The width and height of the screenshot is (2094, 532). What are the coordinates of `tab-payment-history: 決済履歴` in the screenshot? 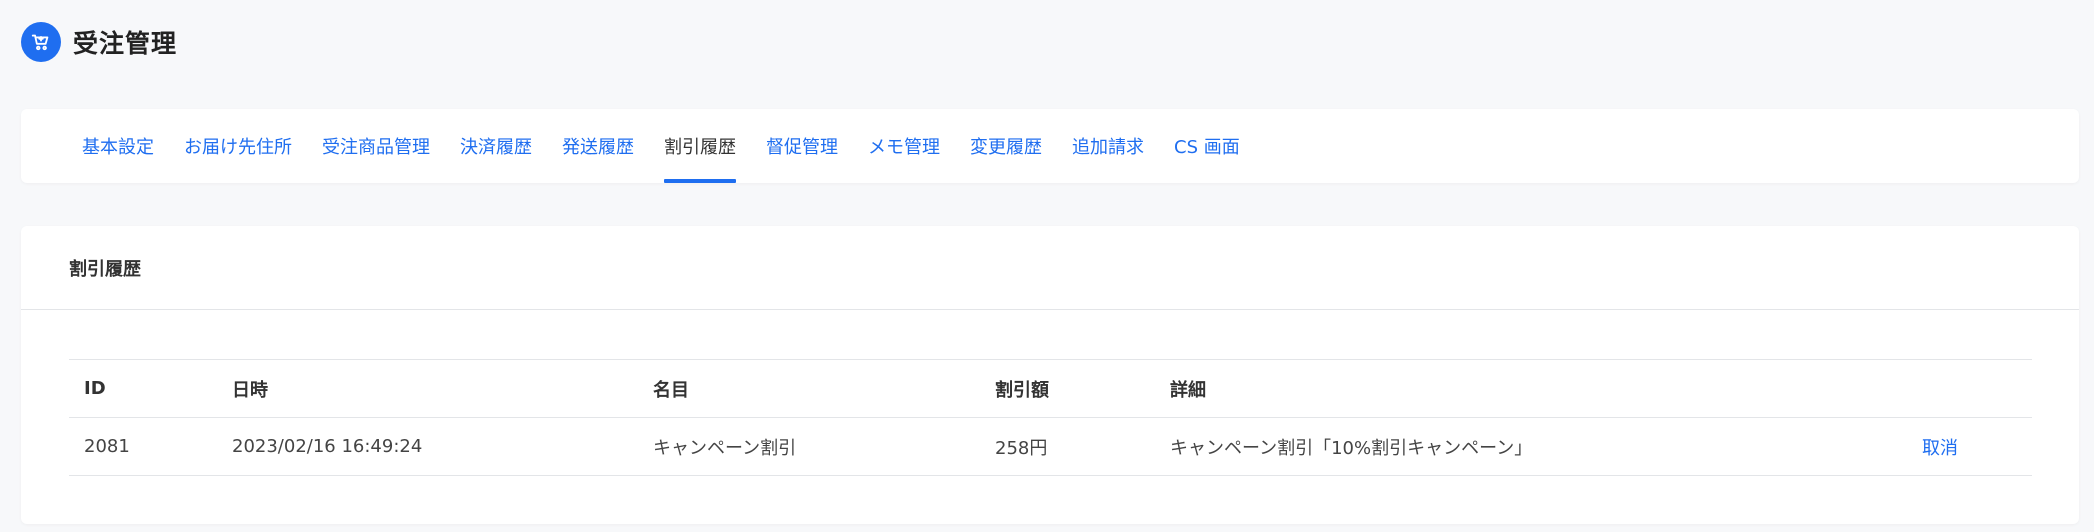 It's located at (496, 146).